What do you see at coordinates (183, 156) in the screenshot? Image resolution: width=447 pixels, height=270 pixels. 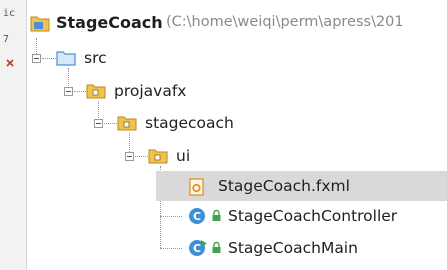 I see `tree-node-label: ui` at bounding box center [183, 156].